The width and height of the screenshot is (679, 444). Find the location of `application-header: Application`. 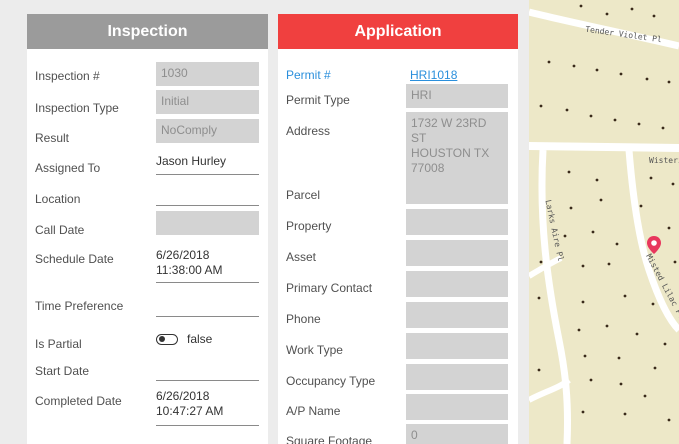

application-header: Application is located at coordinates (398, 31).